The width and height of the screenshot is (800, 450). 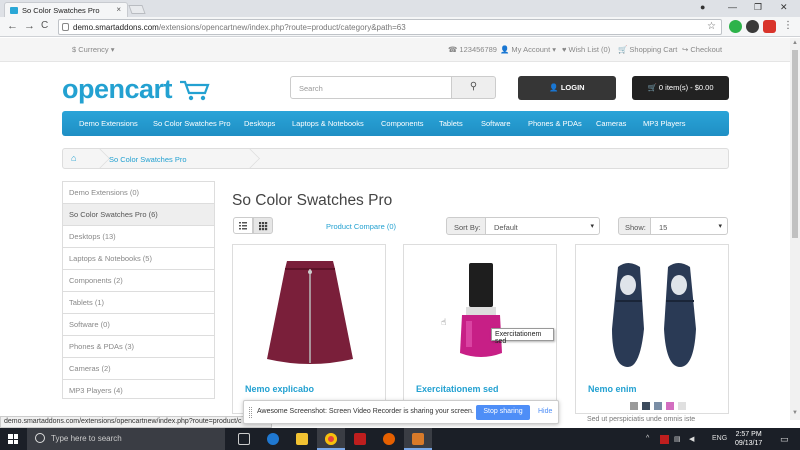 What do you see at coordinates (784, 7) in the screenshot?
I see `close-window-button: ✕` at bounding box center [784, 7].